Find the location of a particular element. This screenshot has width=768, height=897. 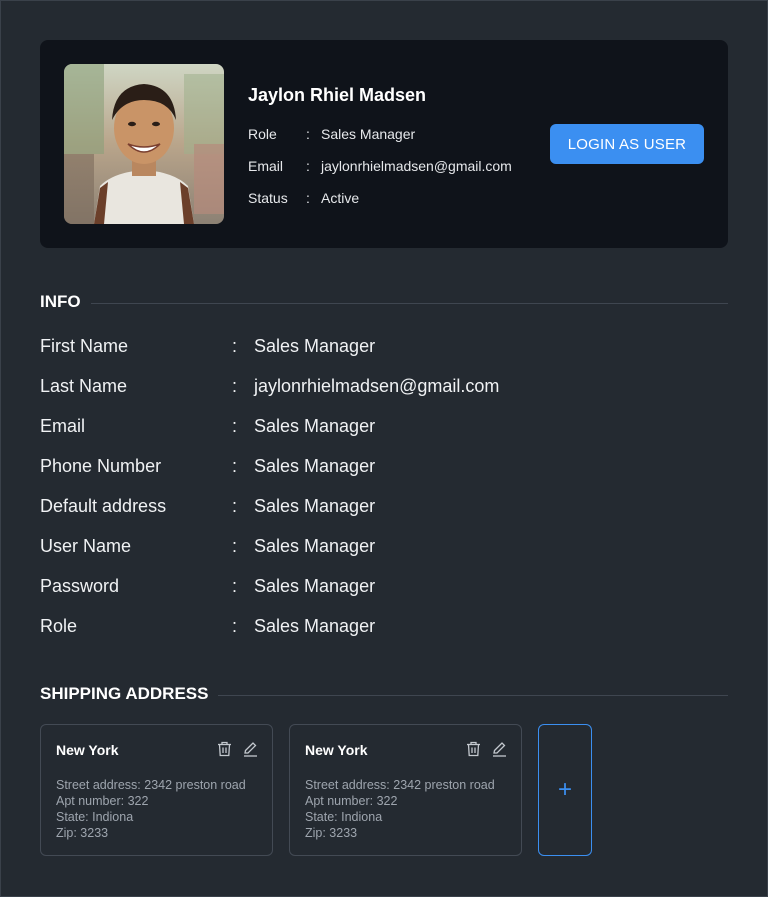

shipping-section-header: SHIPPING ADDRESS is located at coordinates (384, 695).